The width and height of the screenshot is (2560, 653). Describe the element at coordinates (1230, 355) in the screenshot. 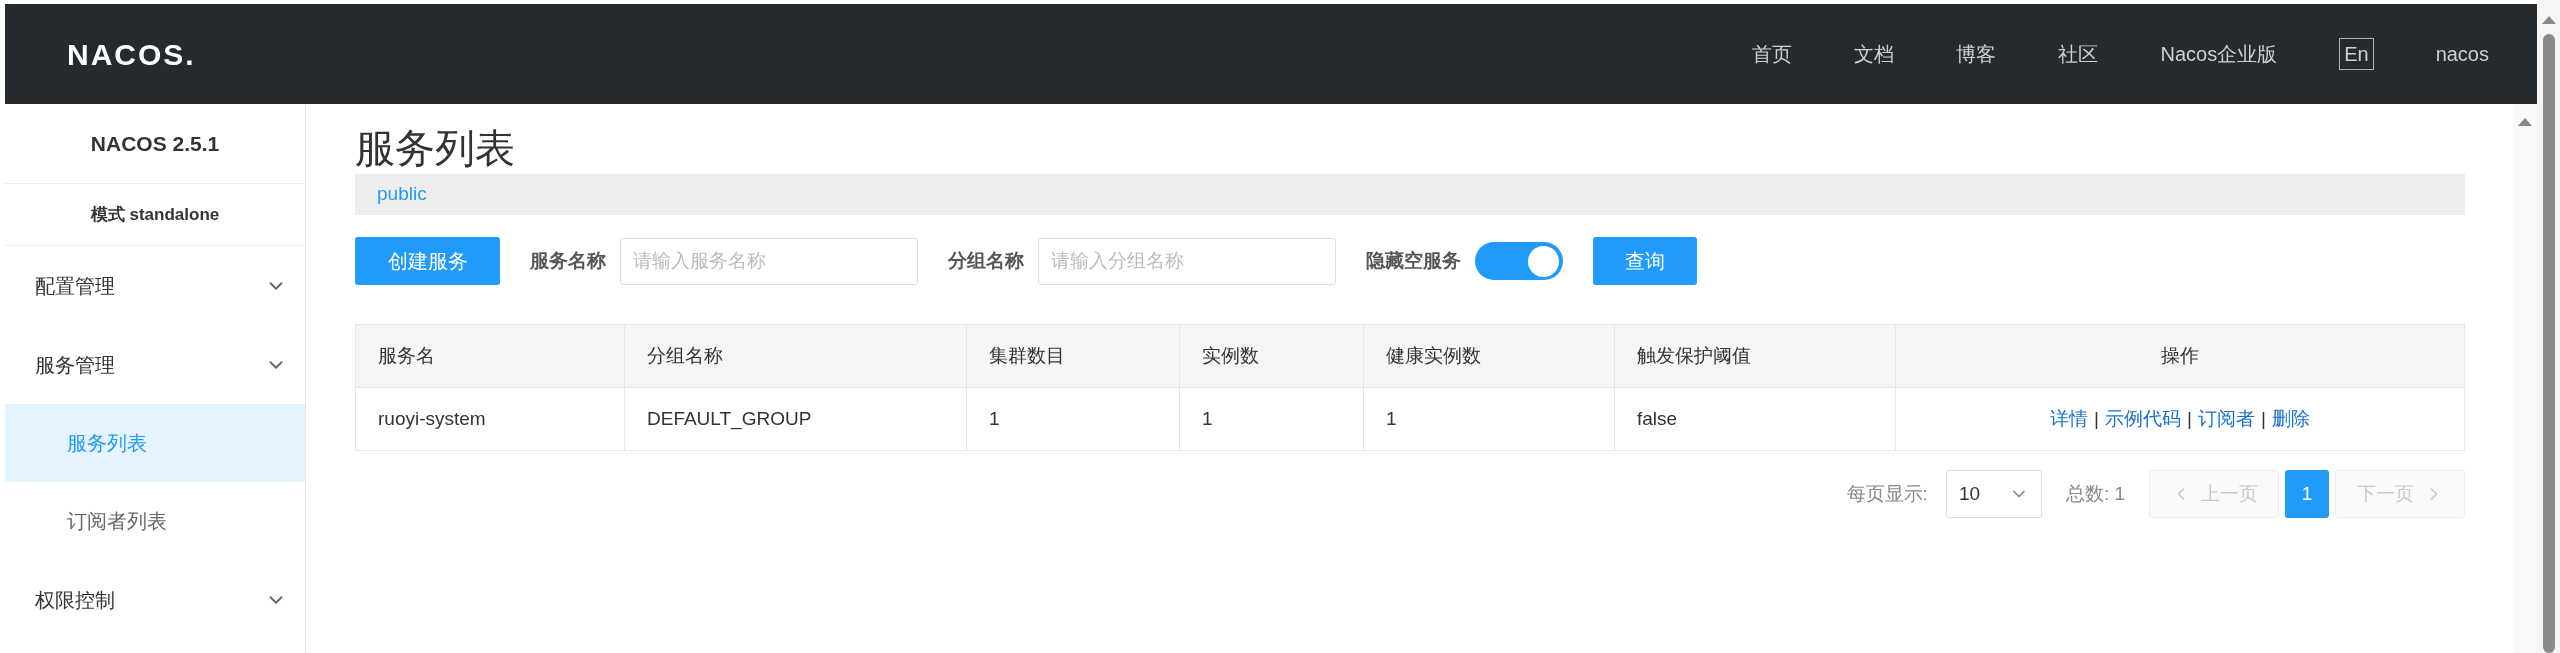

I see `column-header: 实例数` at that location.